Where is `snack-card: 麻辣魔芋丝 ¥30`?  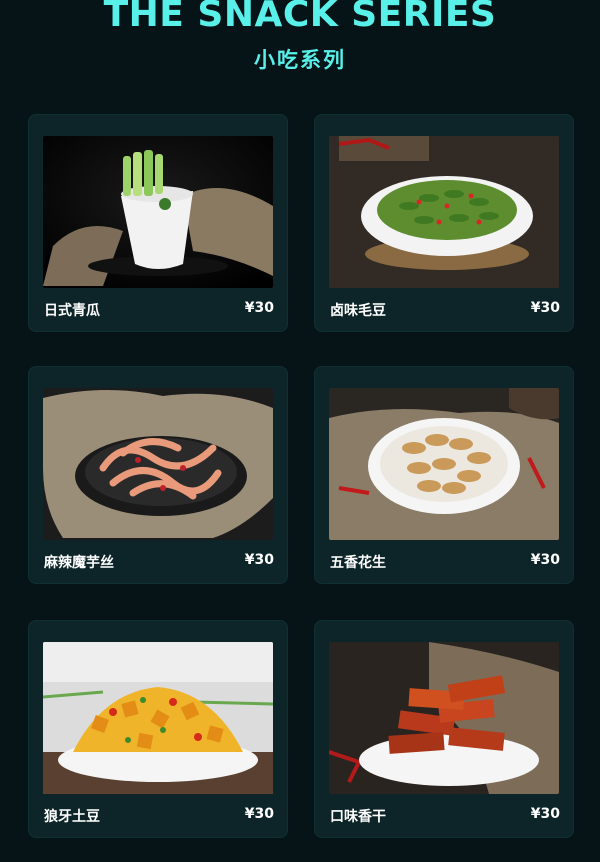 snack-card: 麻辣魔芋丝 ¥30 is located at coordinates (158, 475).